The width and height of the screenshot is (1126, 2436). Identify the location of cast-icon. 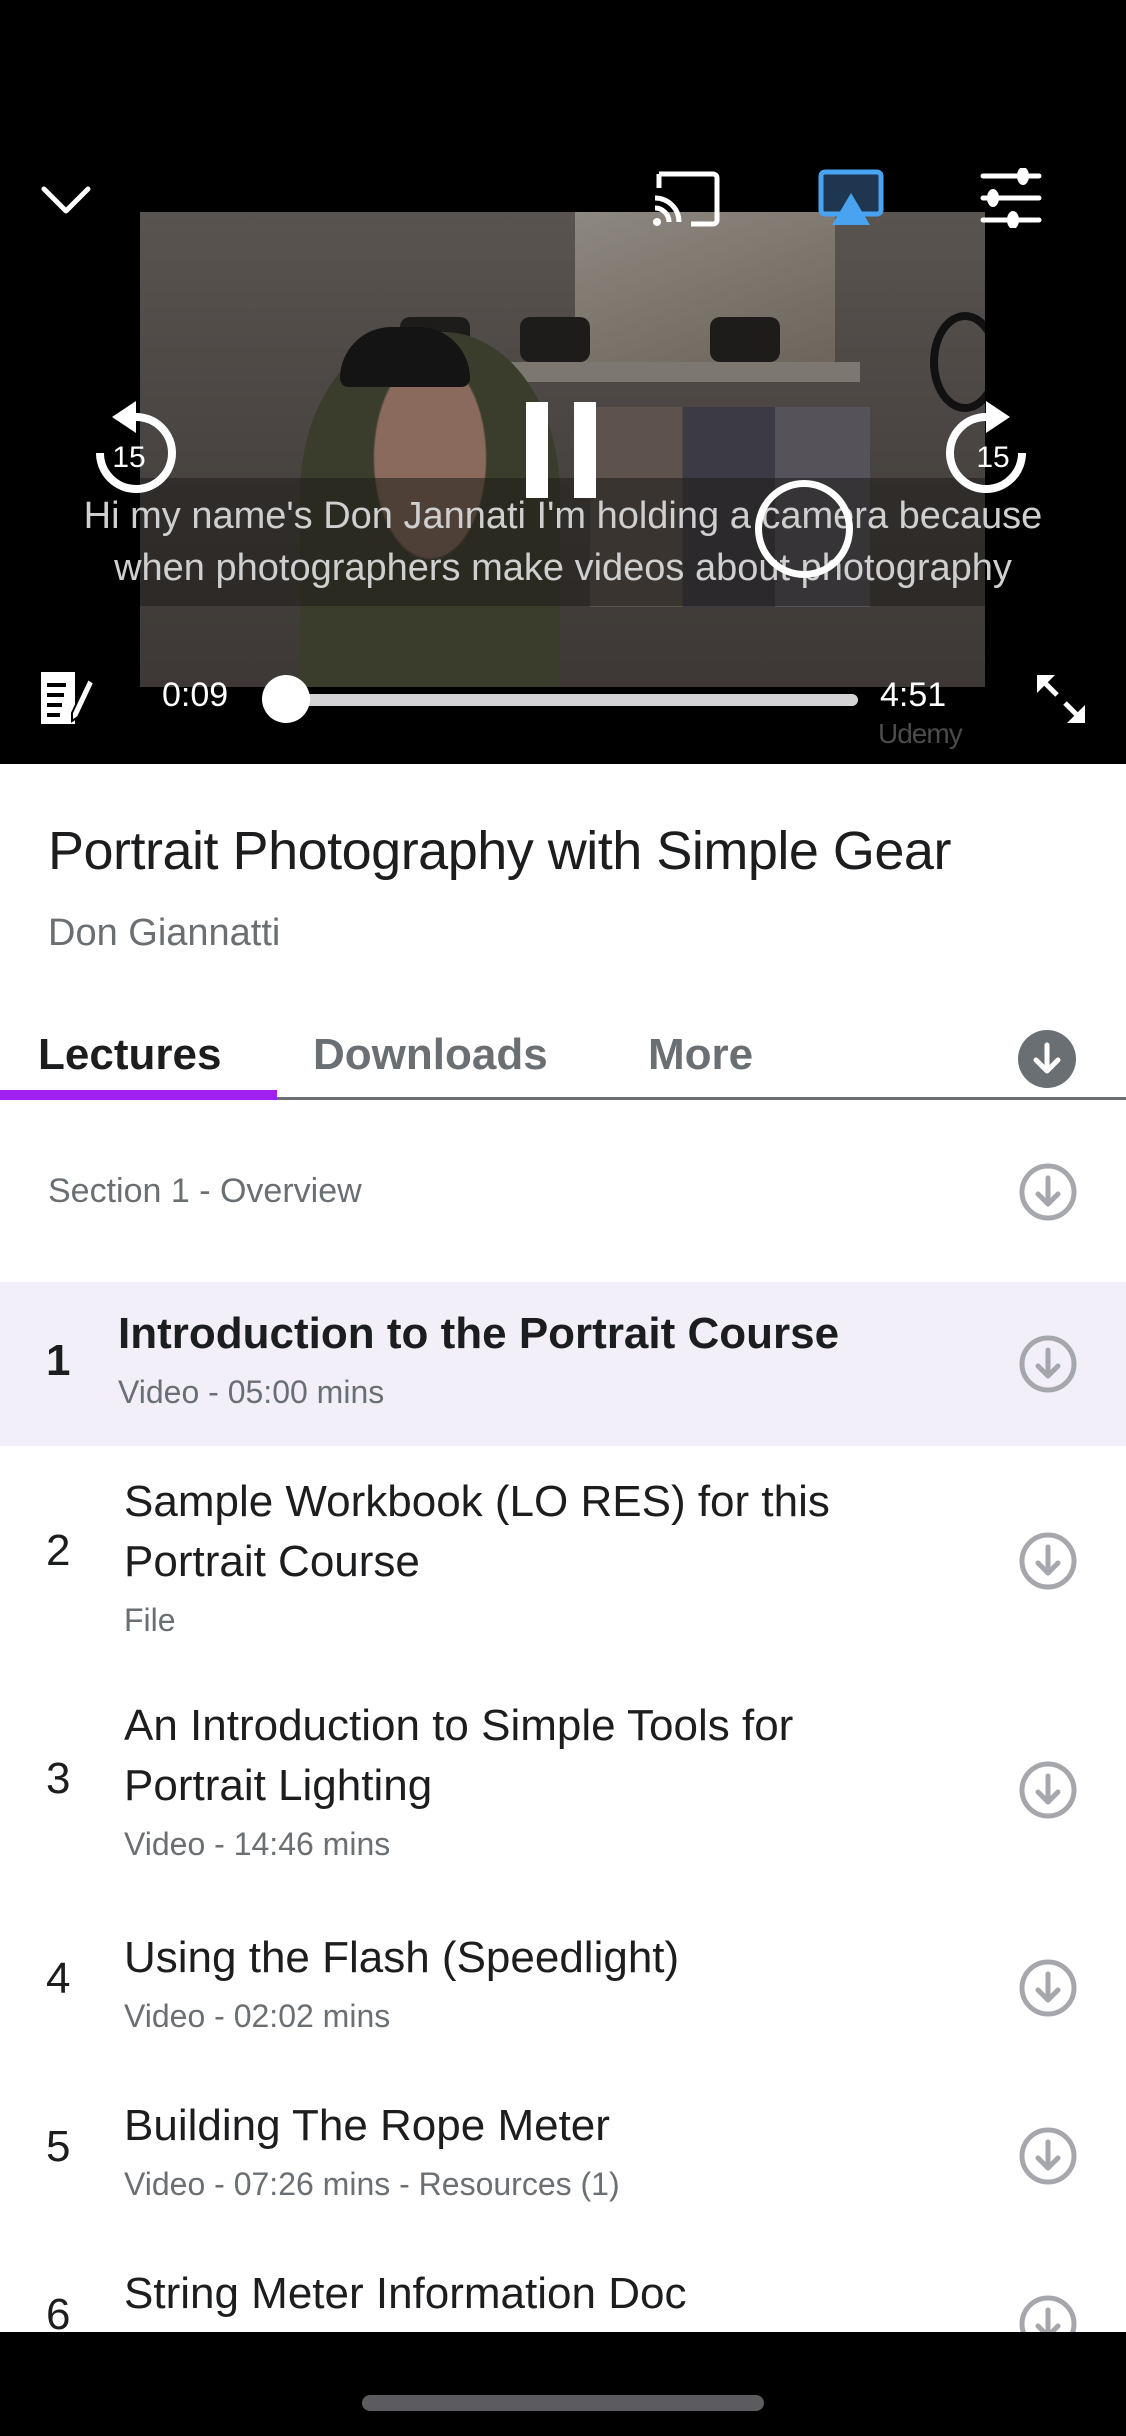
(686, 199).